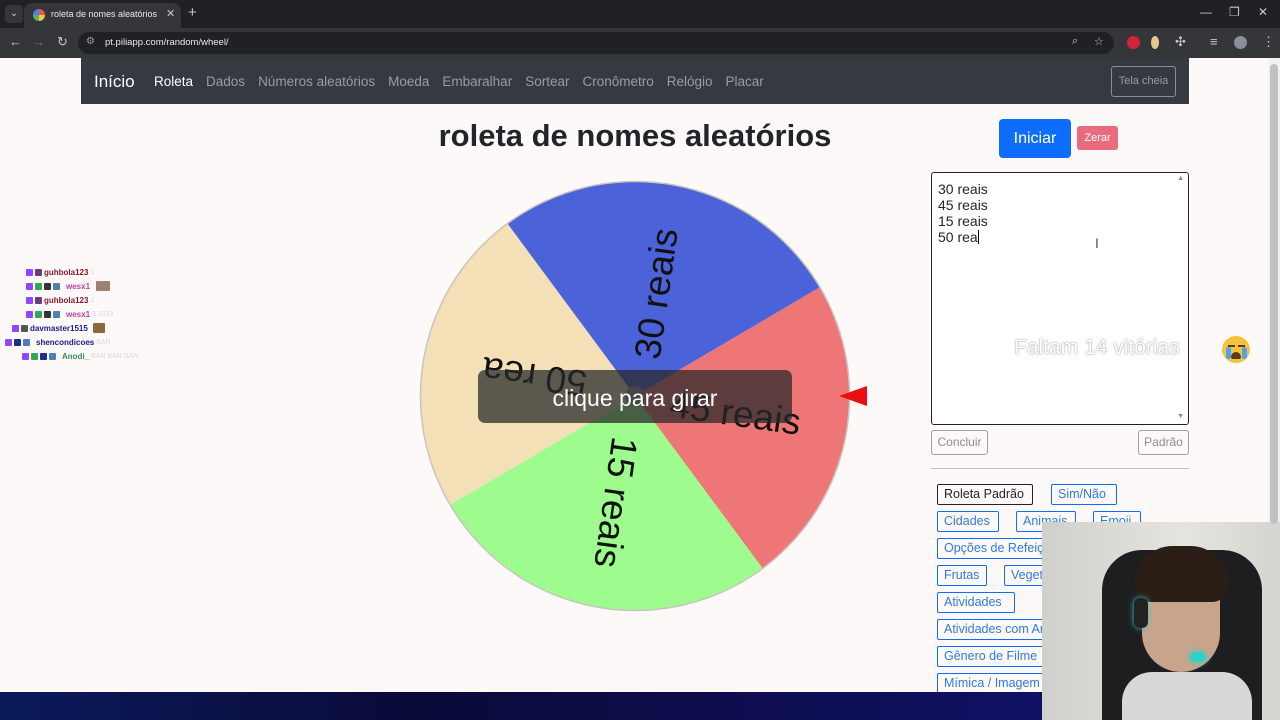  What do you see at coordinates (14, 14) in the screenshot?
I see `tab-search-icon: ⌄` at bounding box center [14, 14].